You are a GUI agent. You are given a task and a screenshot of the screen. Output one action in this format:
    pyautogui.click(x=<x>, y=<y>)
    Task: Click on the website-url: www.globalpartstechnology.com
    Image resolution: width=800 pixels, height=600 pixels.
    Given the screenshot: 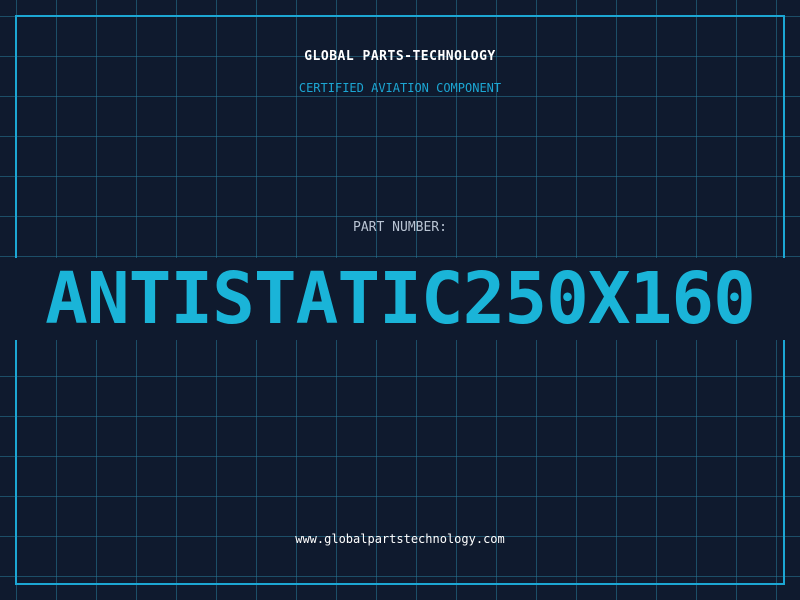 What is the action you would take?
    pyautogui.click(x=400, y=539)
    